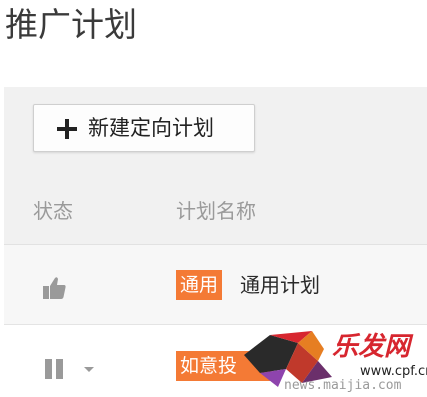 This screenshot has width=427, height=397. Describe the element at coordinates (199, 285) in the screenshot. I see `plan-type-tag: 通用` at that location.